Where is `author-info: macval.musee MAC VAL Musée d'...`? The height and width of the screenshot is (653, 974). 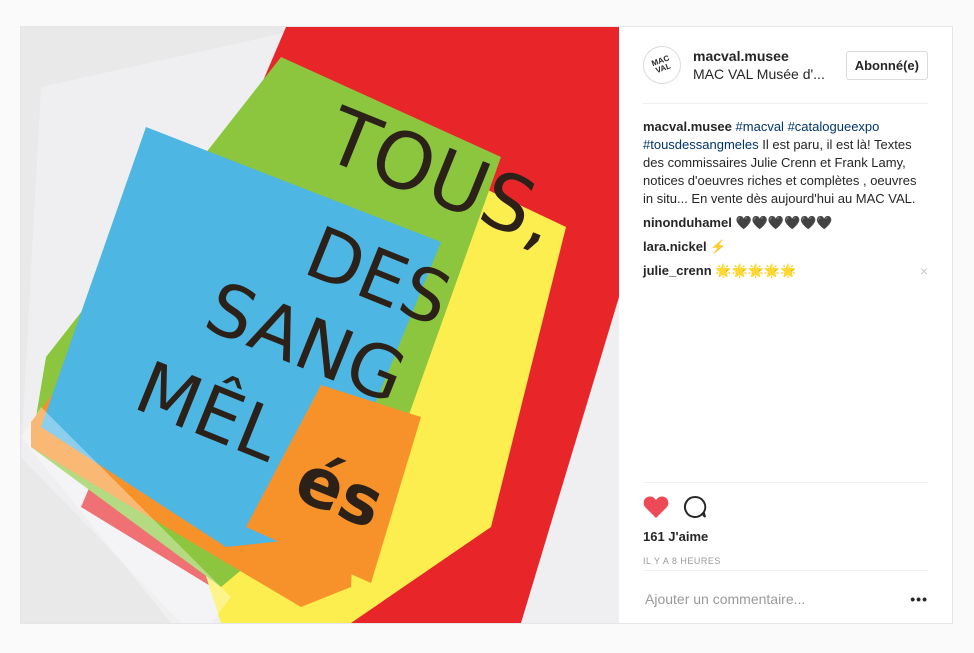 author-info: macval.musee MAC VAL Musée d'... is located at coordinates (769, 65).